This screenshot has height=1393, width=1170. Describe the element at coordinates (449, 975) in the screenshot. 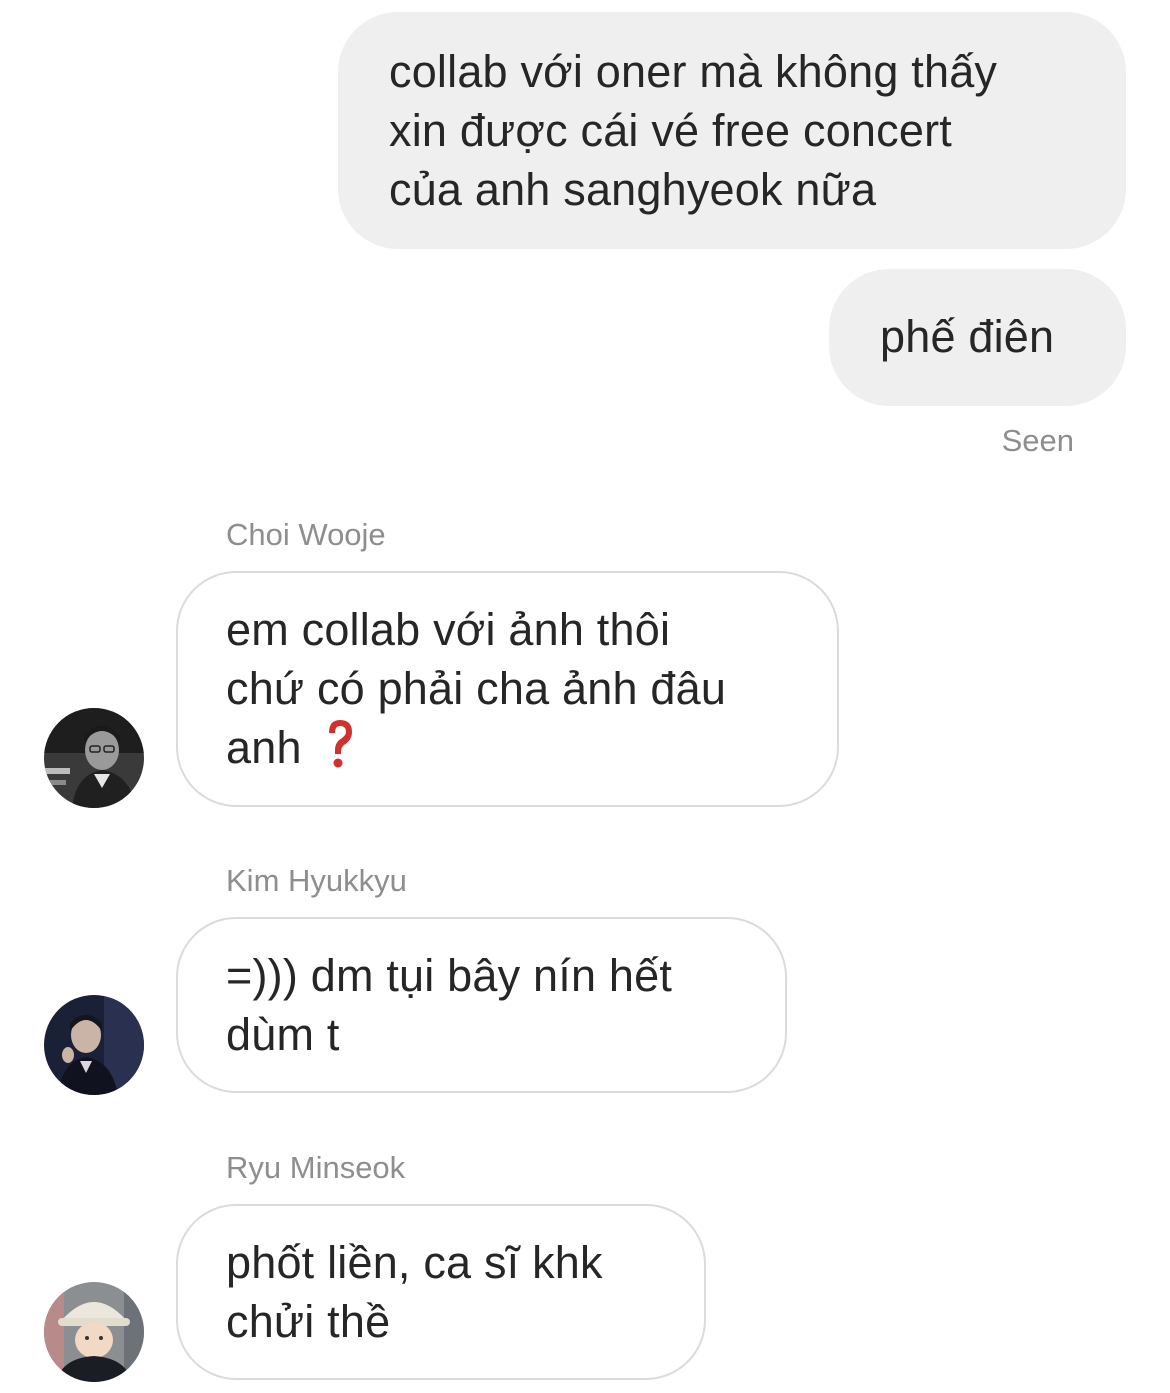

I see `message-text-line: =))) dm tụi bây nín hết` at that location.